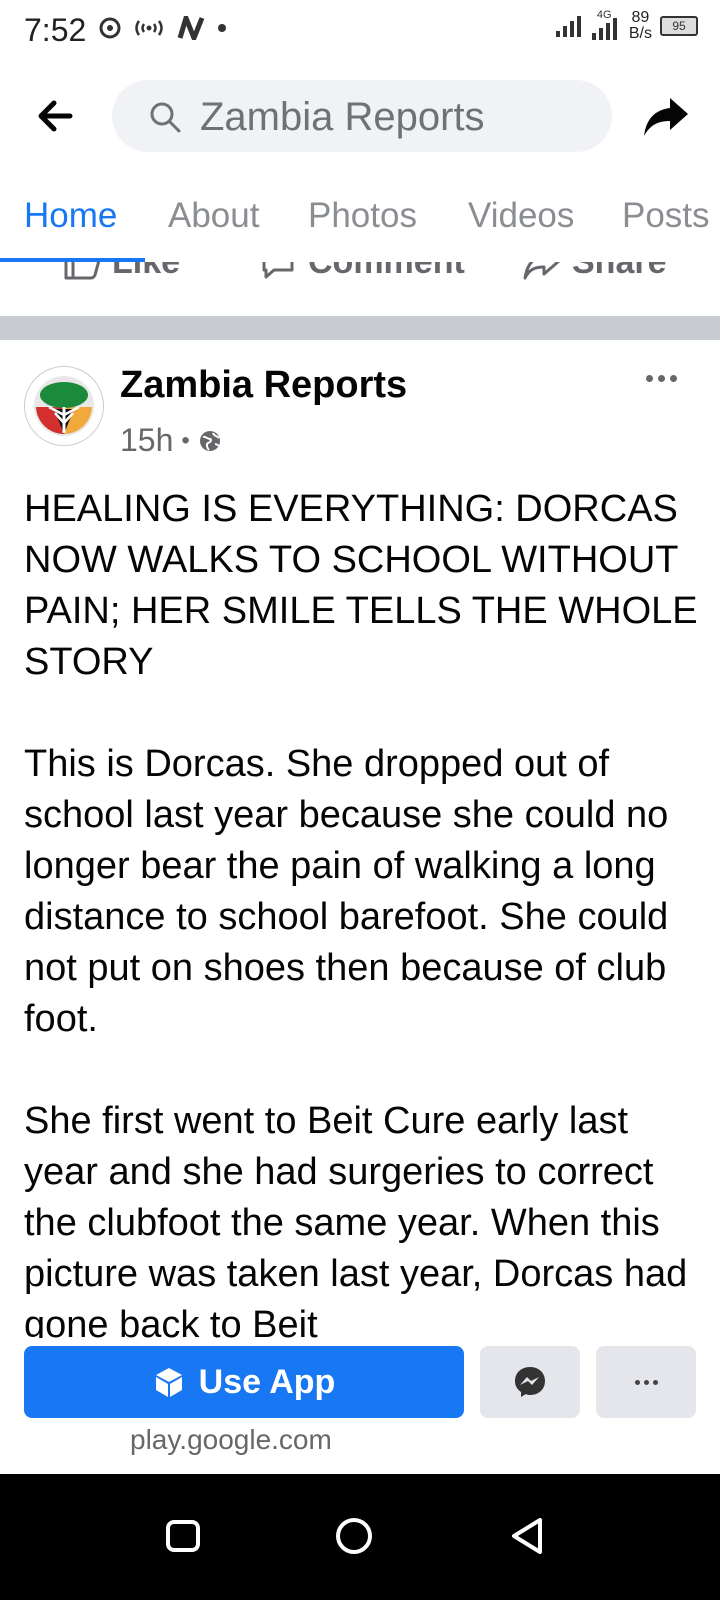 The height and width of the screenshot is (1600, 720). Describe the element at coordinates (231, 1440) in the screenshot. I see `store-url: play.google.com` at that location.